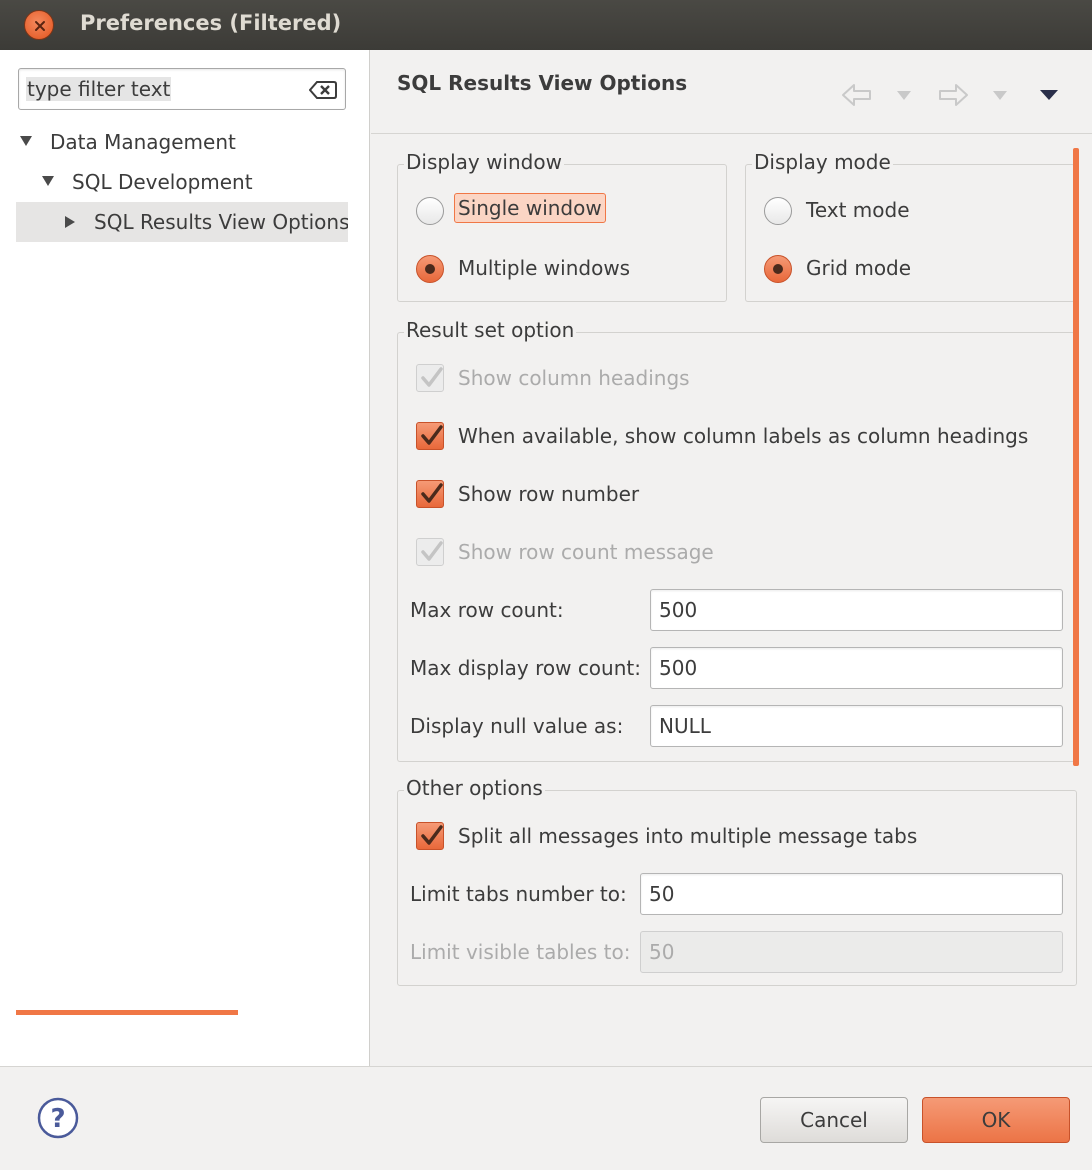 The image size is (1092, 1170). What do you see at coordinates (822, 162) in the screenshot?
I see `display-mode-group-title: Display mode` at bounding box center [822, 162].